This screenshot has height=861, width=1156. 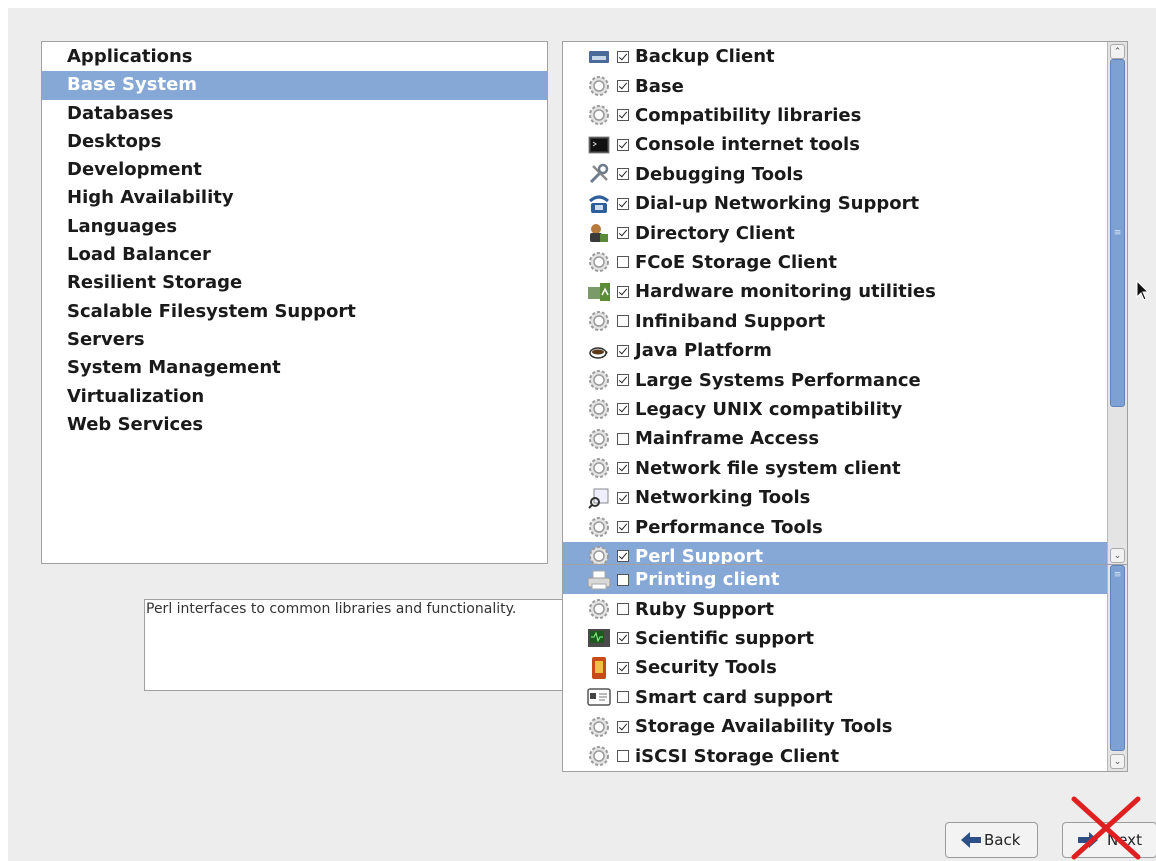 I want to click on package-label: Networking Tools, so click(x=723, y=498).